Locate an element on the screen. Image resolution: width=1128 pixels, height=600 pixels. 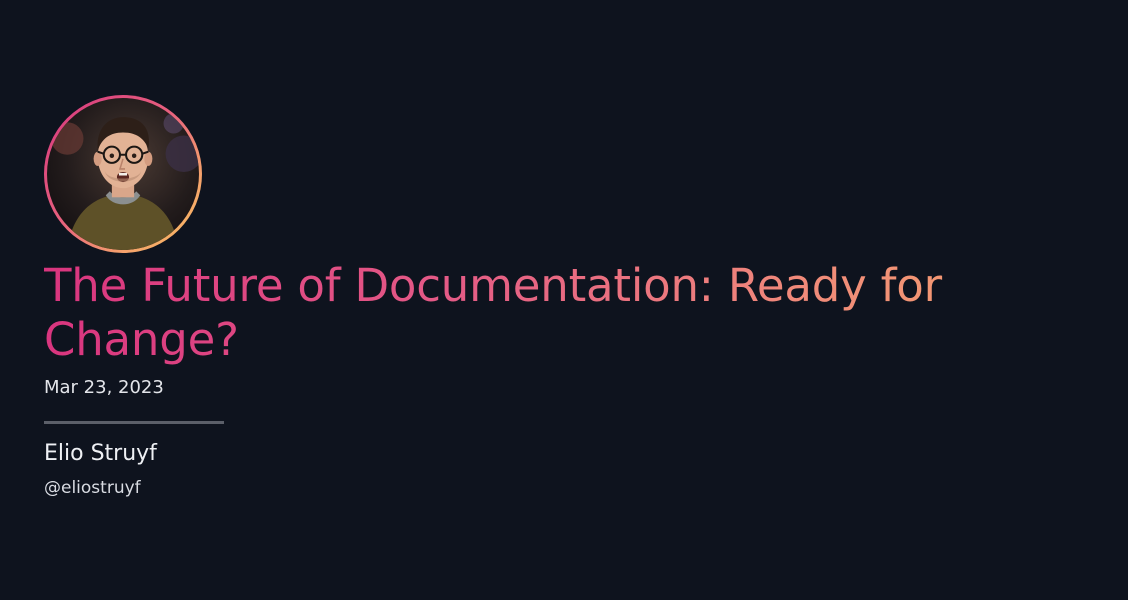
post-date: Mar 23, 2023 is located at coordinates (104, 387).